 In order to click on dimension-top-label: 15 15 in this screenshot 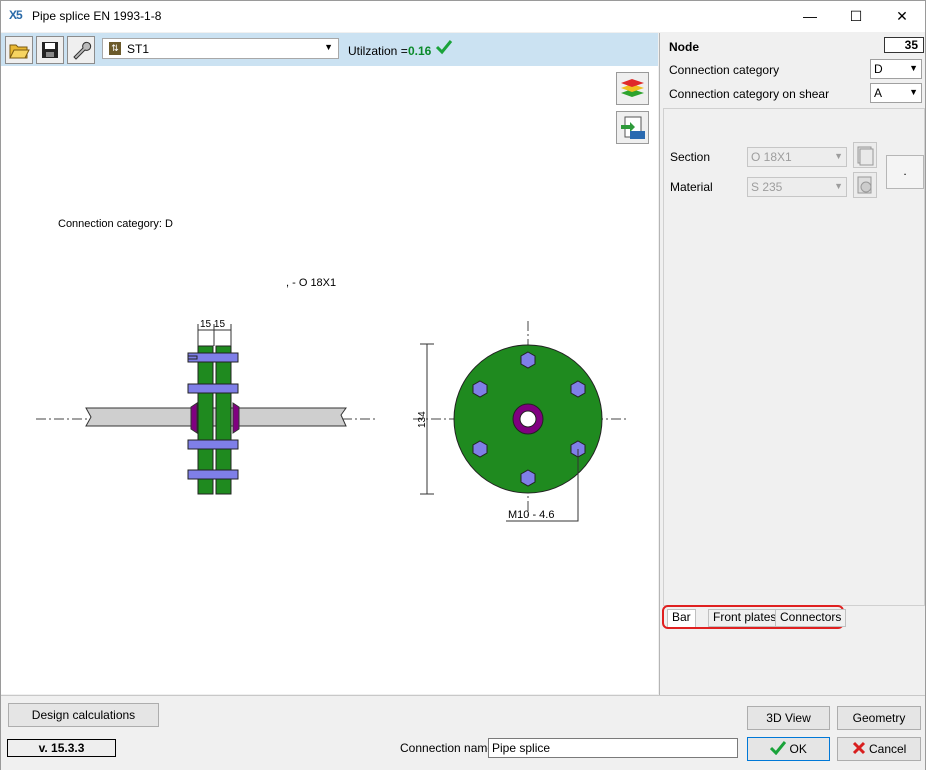, I will do `click(212, 324)`.